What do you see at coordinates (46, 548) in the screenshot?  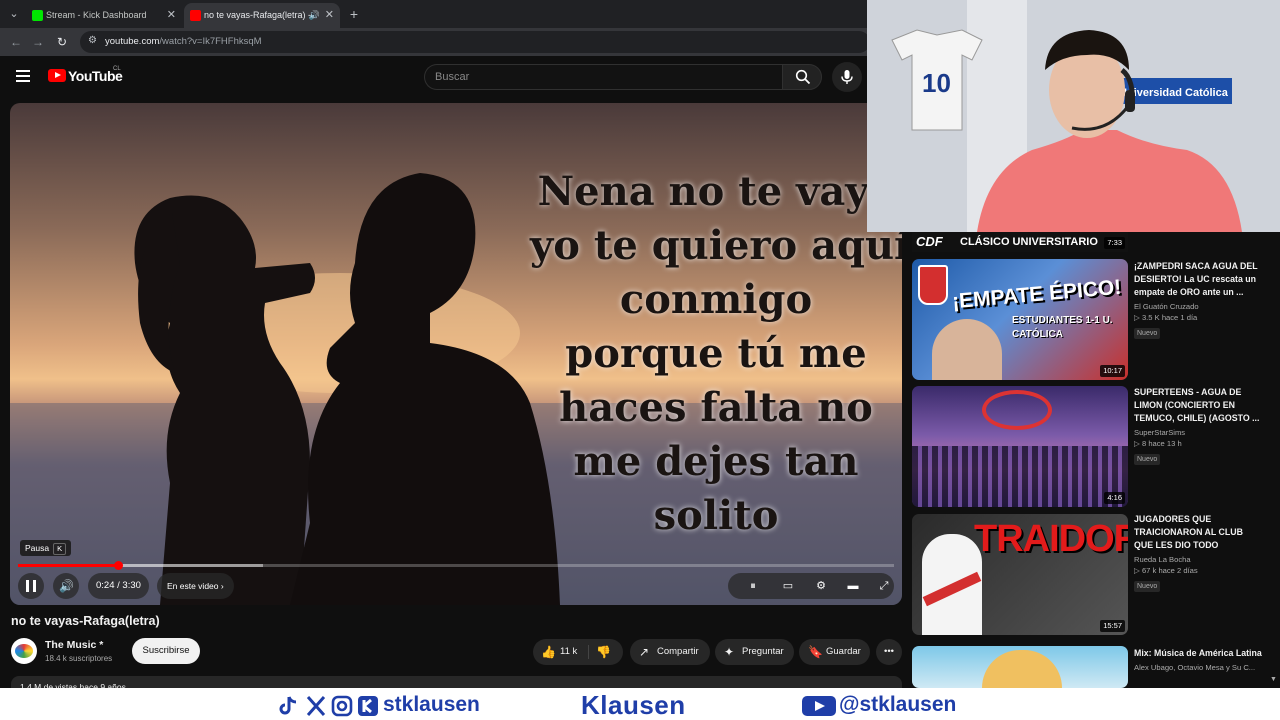 I see `pause-tooltip: Pausa K` at bounding box center [46, 548].